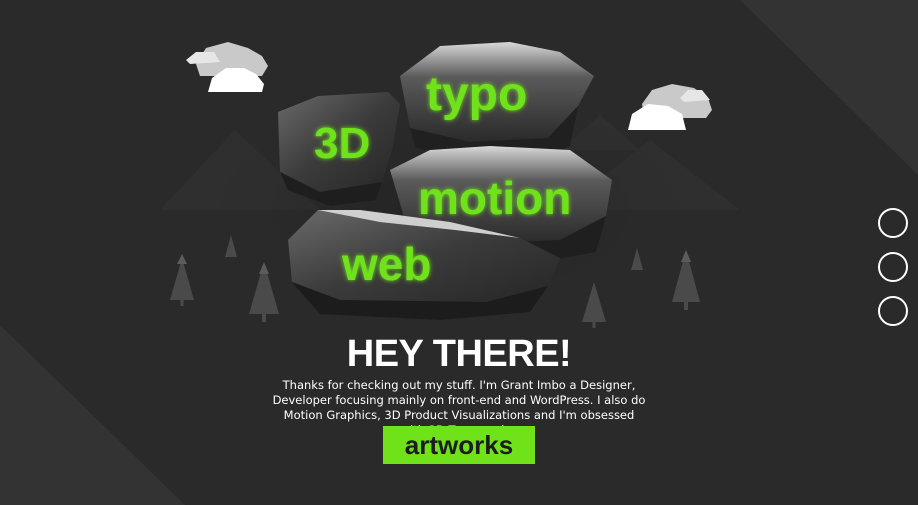  What do you see at coordinates (227, 67) in the screenshot?
I see `cloud-left` at bounding box center [227, 67].